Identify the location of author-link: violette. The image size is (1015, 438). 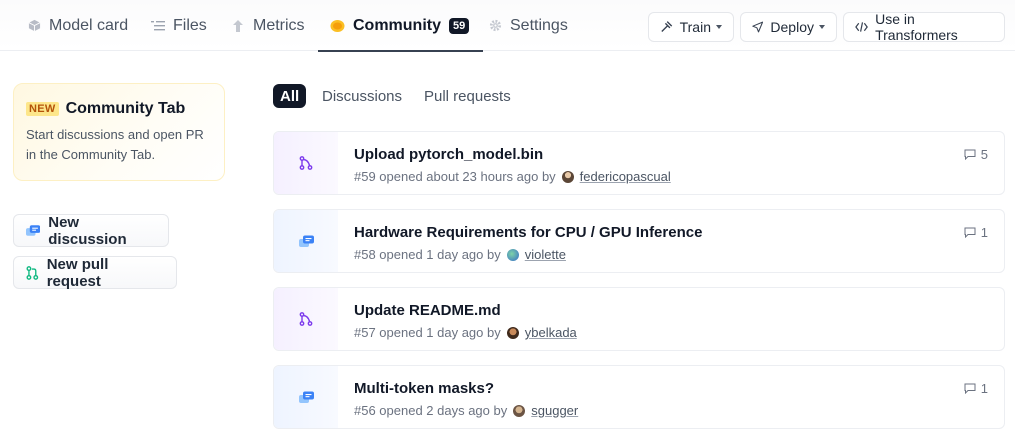
(545, 254).